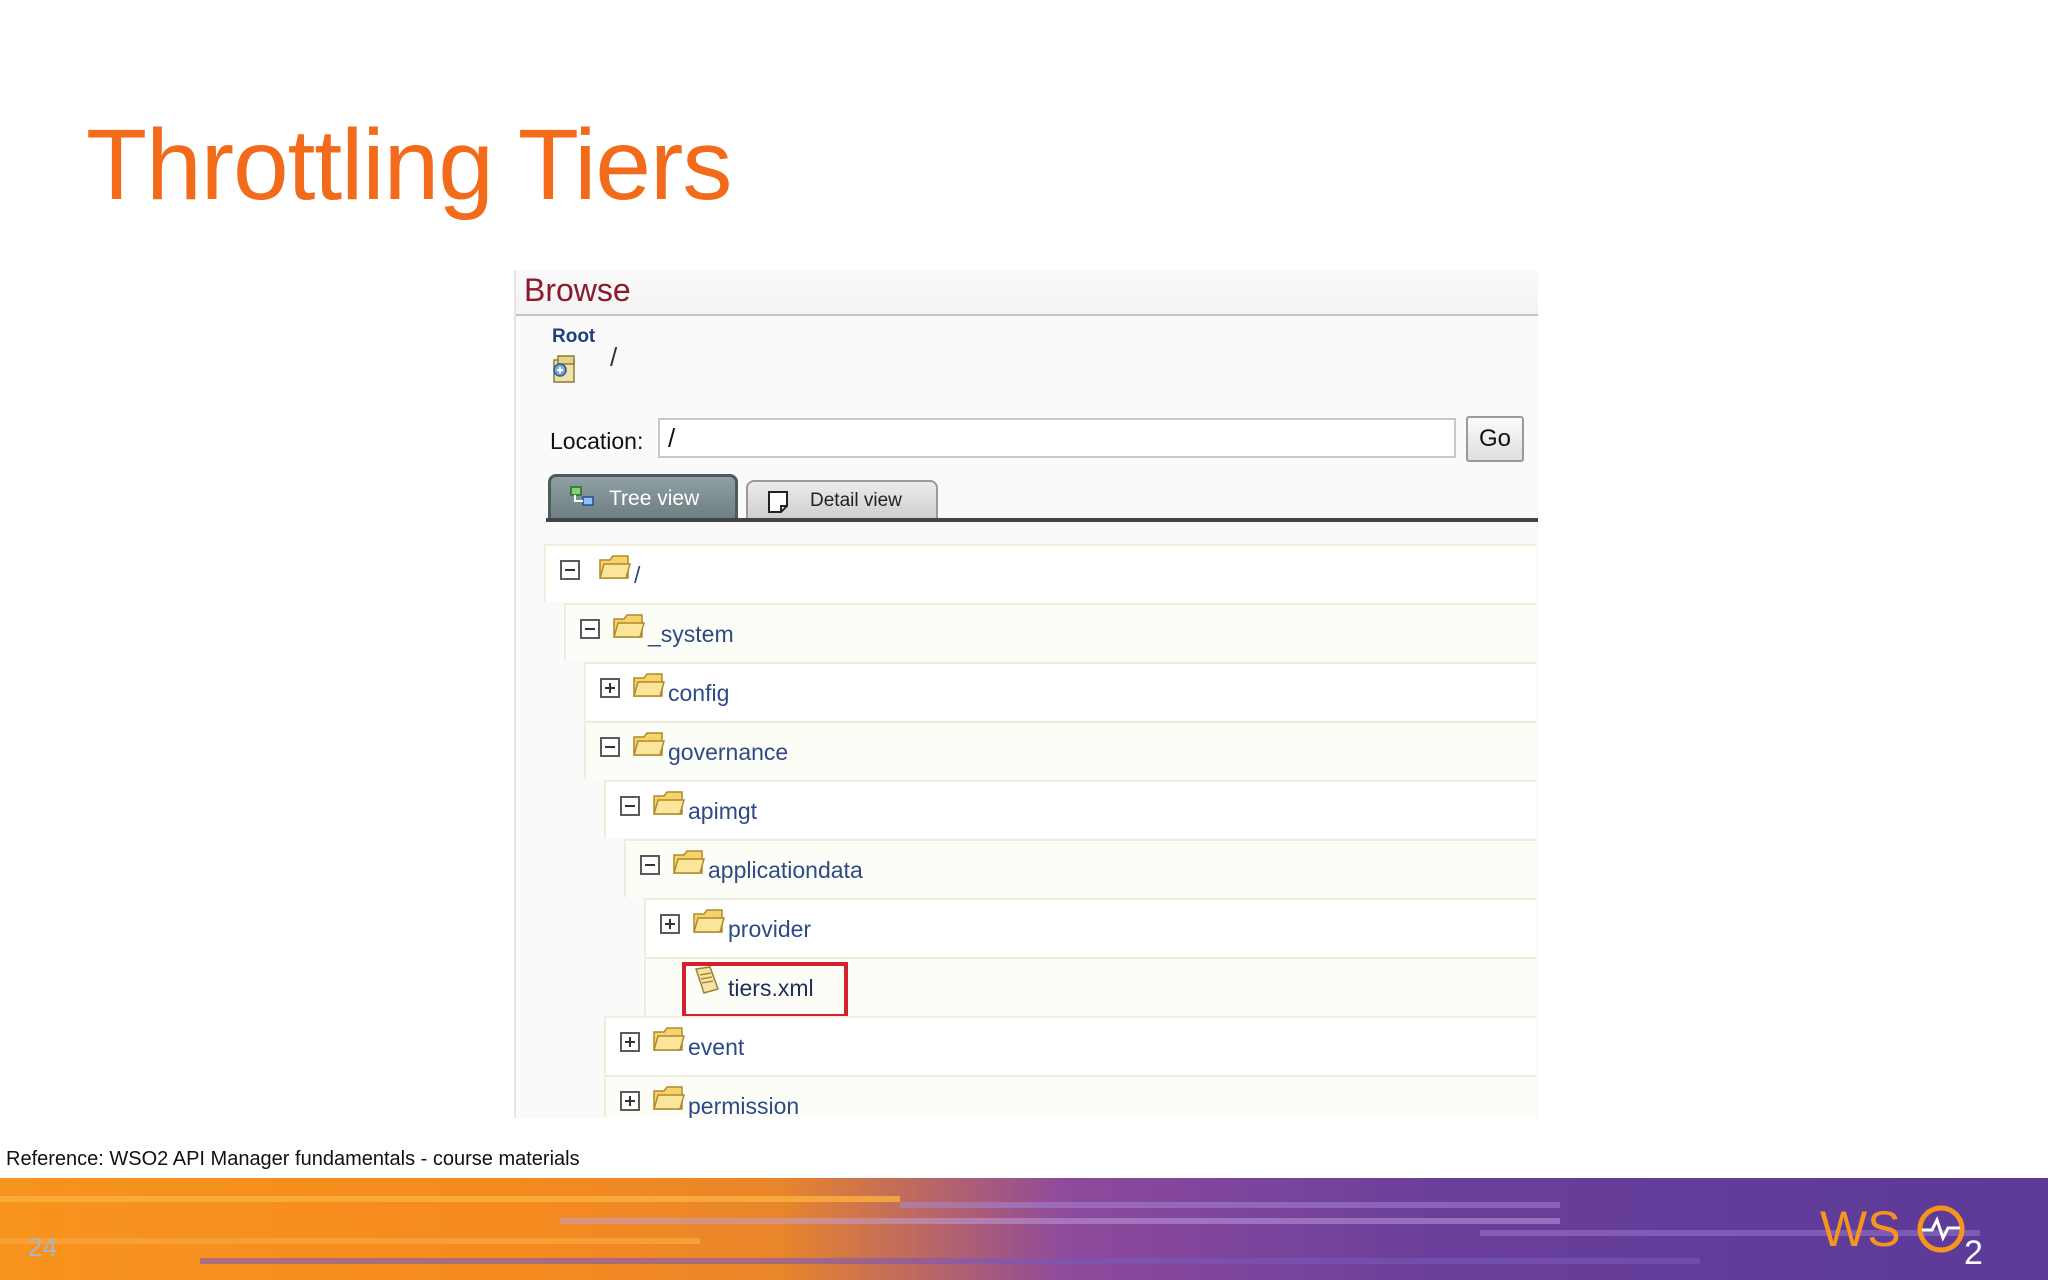 The width and height of the screenshot is (2048, 1280). What do you see at coordinates (769, 929) in the screenshot?
I see `tree-node-link: provider` at bounding box center [769, 929].